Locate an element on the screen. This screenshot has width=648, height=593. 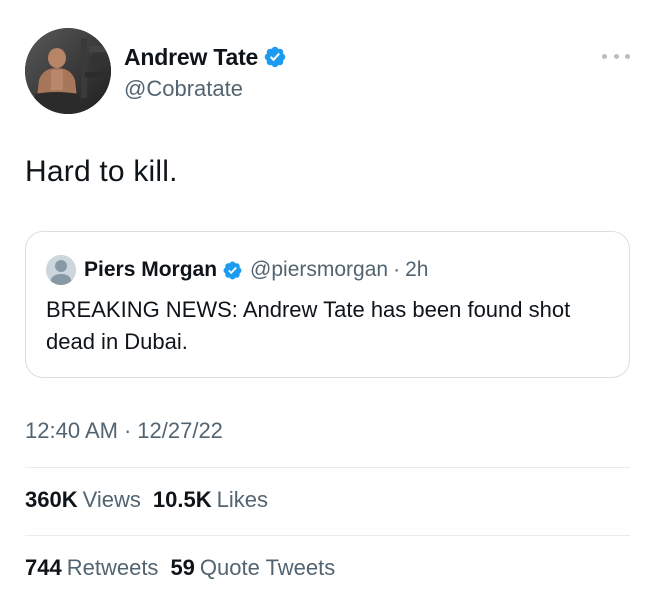
author-name-row: Andrew Tate is located at coordinates (205, 57).